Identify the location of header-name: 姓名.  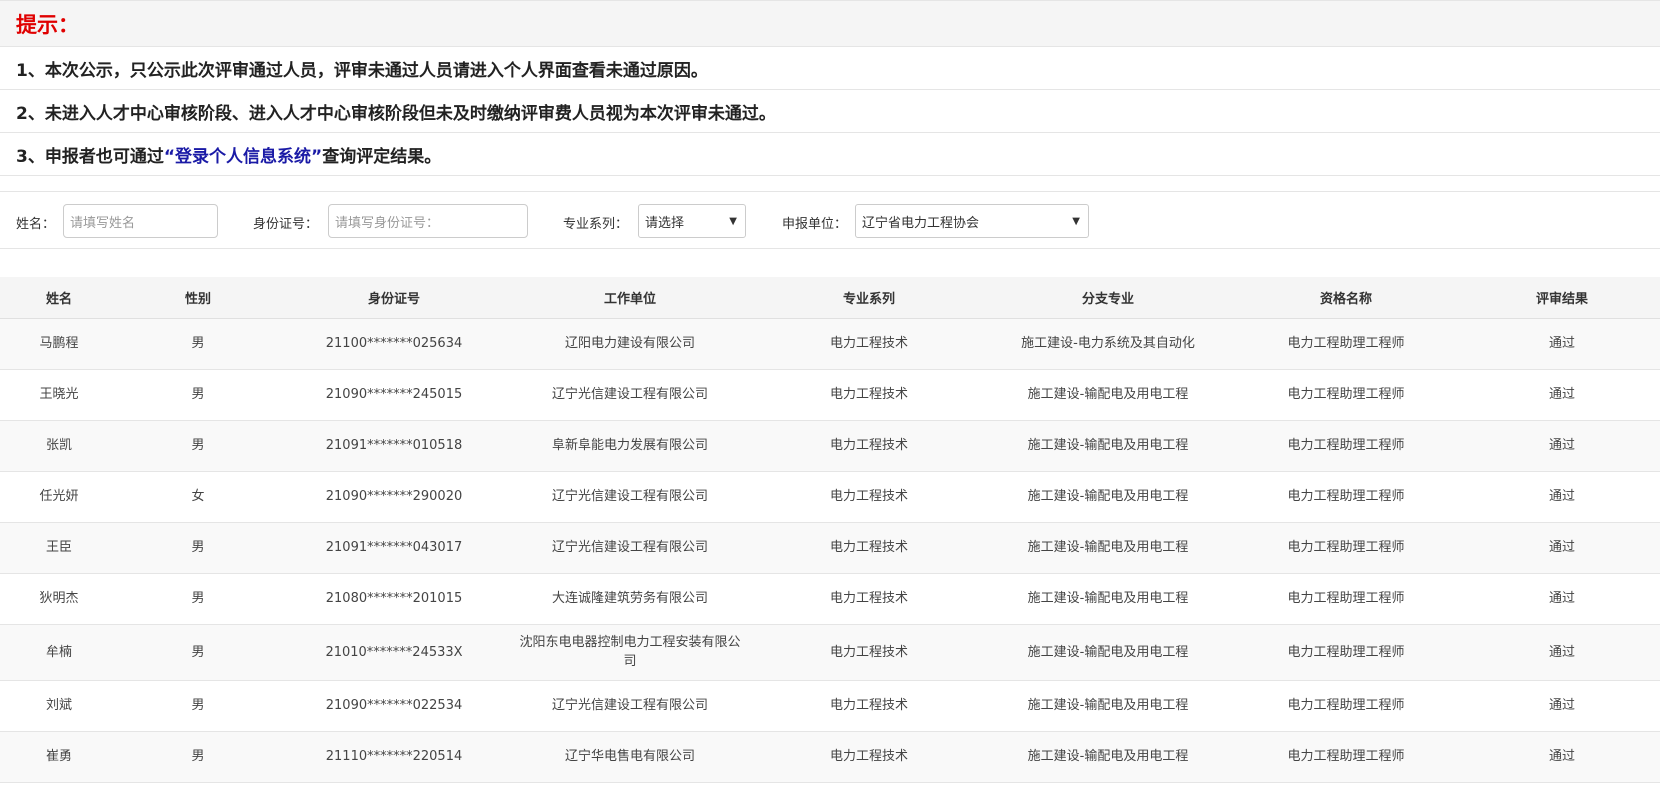
(59, 298).